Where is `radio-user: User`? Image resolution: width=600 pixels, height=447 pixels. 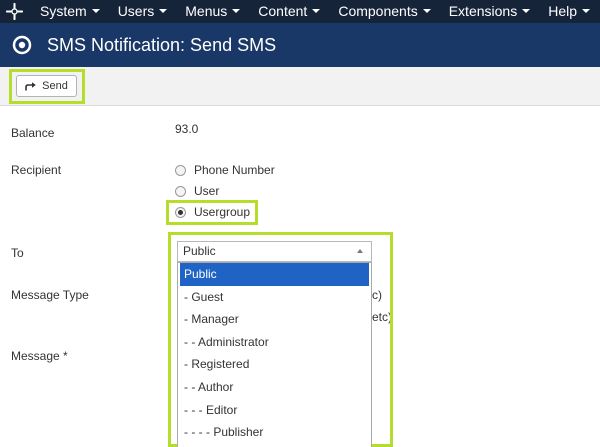
radio-user: User is located at coordinates (197, 191).